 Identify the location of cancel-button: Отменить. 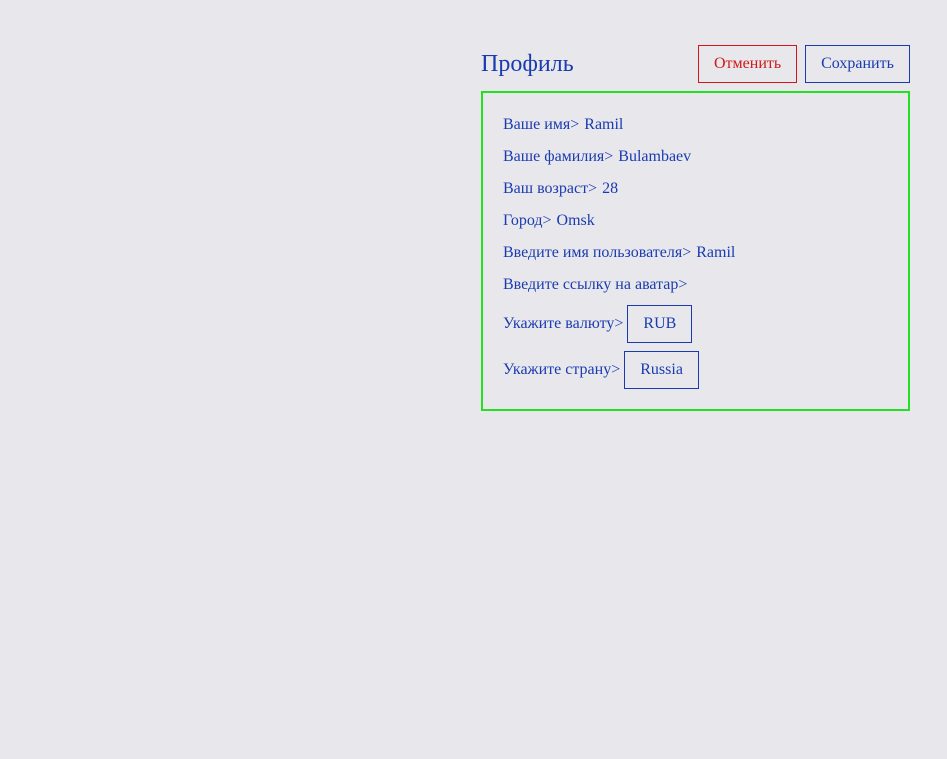
(747, 64).